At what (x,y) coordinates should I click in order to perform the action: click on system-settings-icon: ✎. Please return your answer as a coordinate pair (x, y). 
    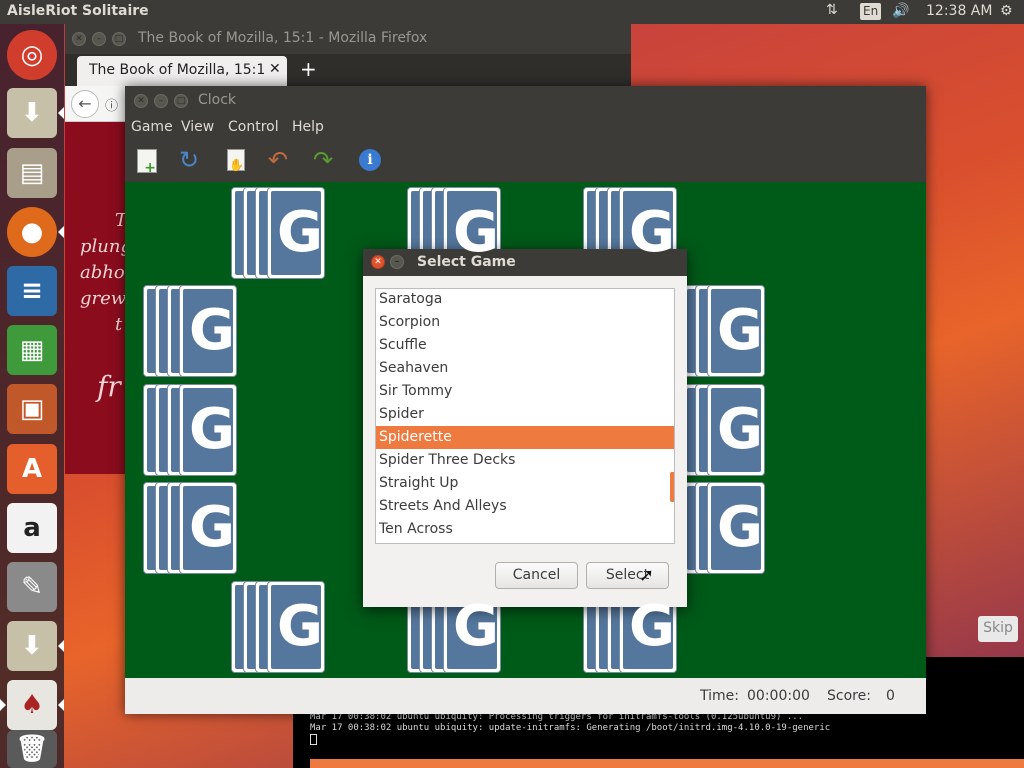
    Looking at the image, I should click on (32, 587).